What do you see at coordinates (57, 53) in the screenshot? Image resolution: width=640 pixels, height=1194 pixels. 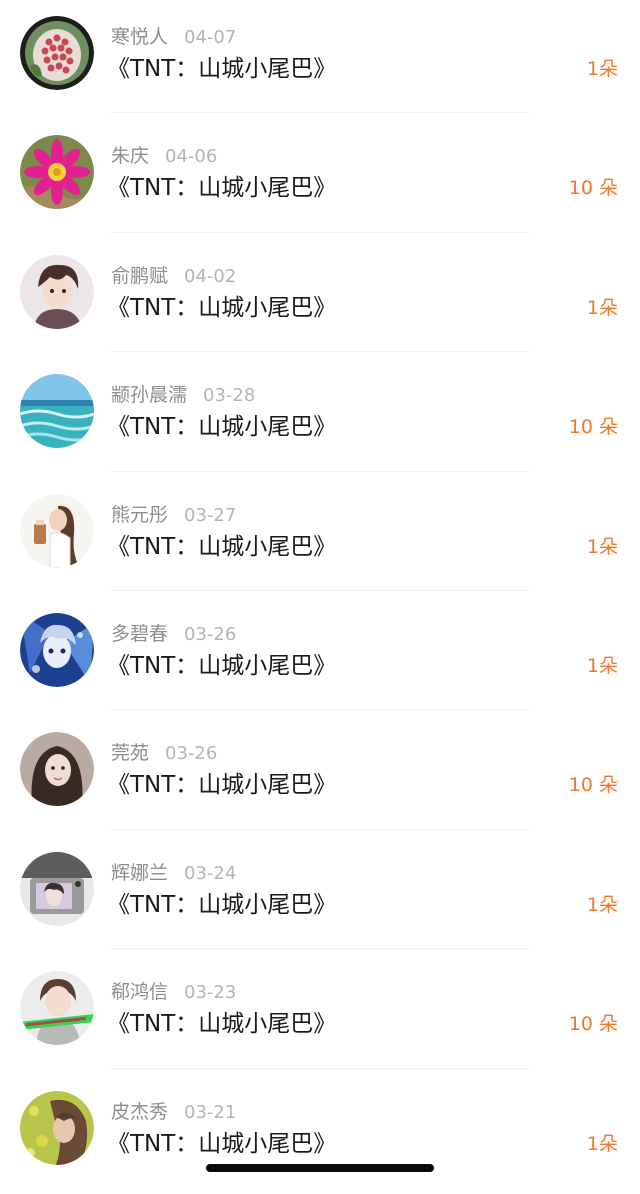 I see `flower-carving-avatar` at bounding box center [57, 53].